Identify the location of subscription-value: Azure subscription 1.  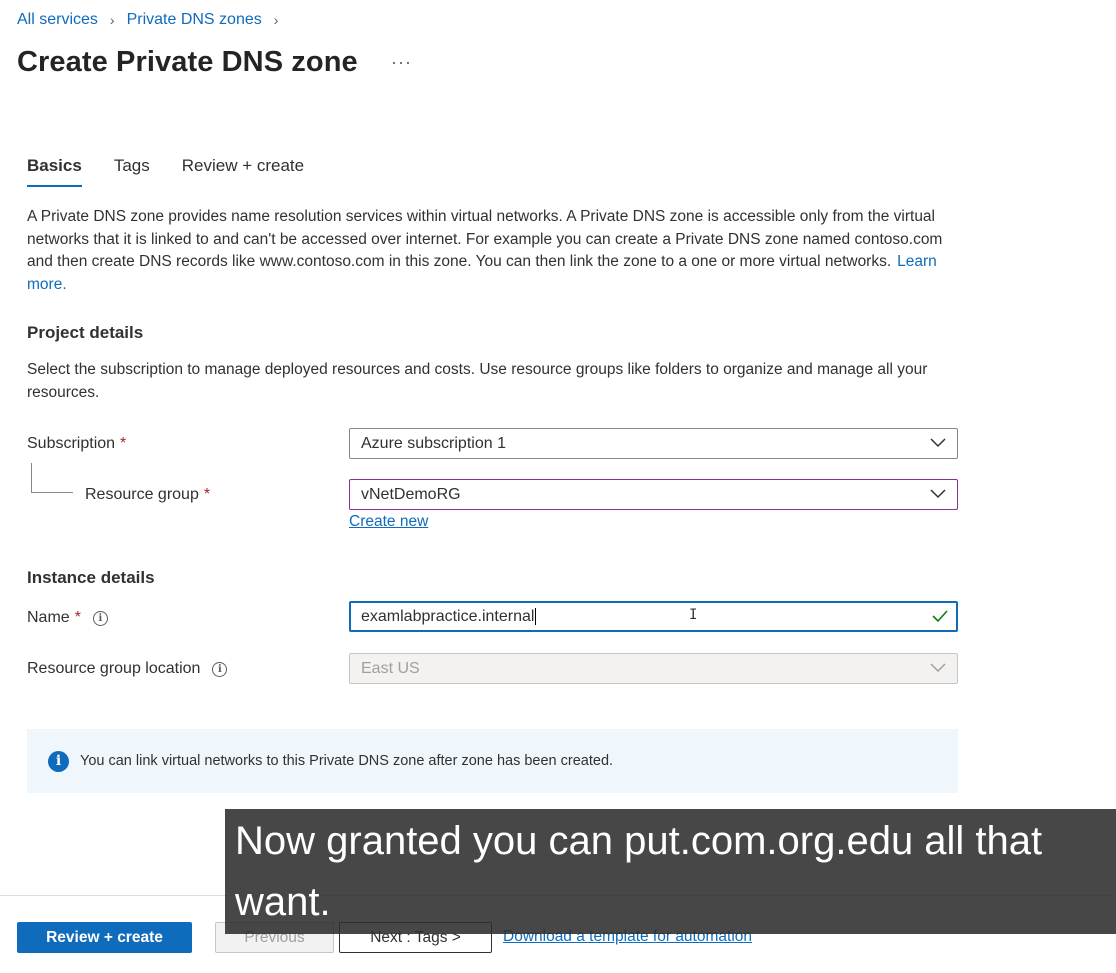
(433, 443).